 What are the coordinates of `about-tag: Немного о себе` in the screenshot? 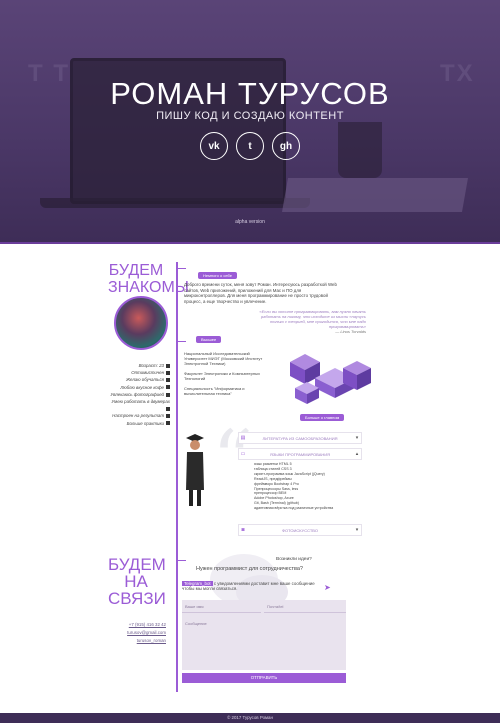 It's located at (217, 275).